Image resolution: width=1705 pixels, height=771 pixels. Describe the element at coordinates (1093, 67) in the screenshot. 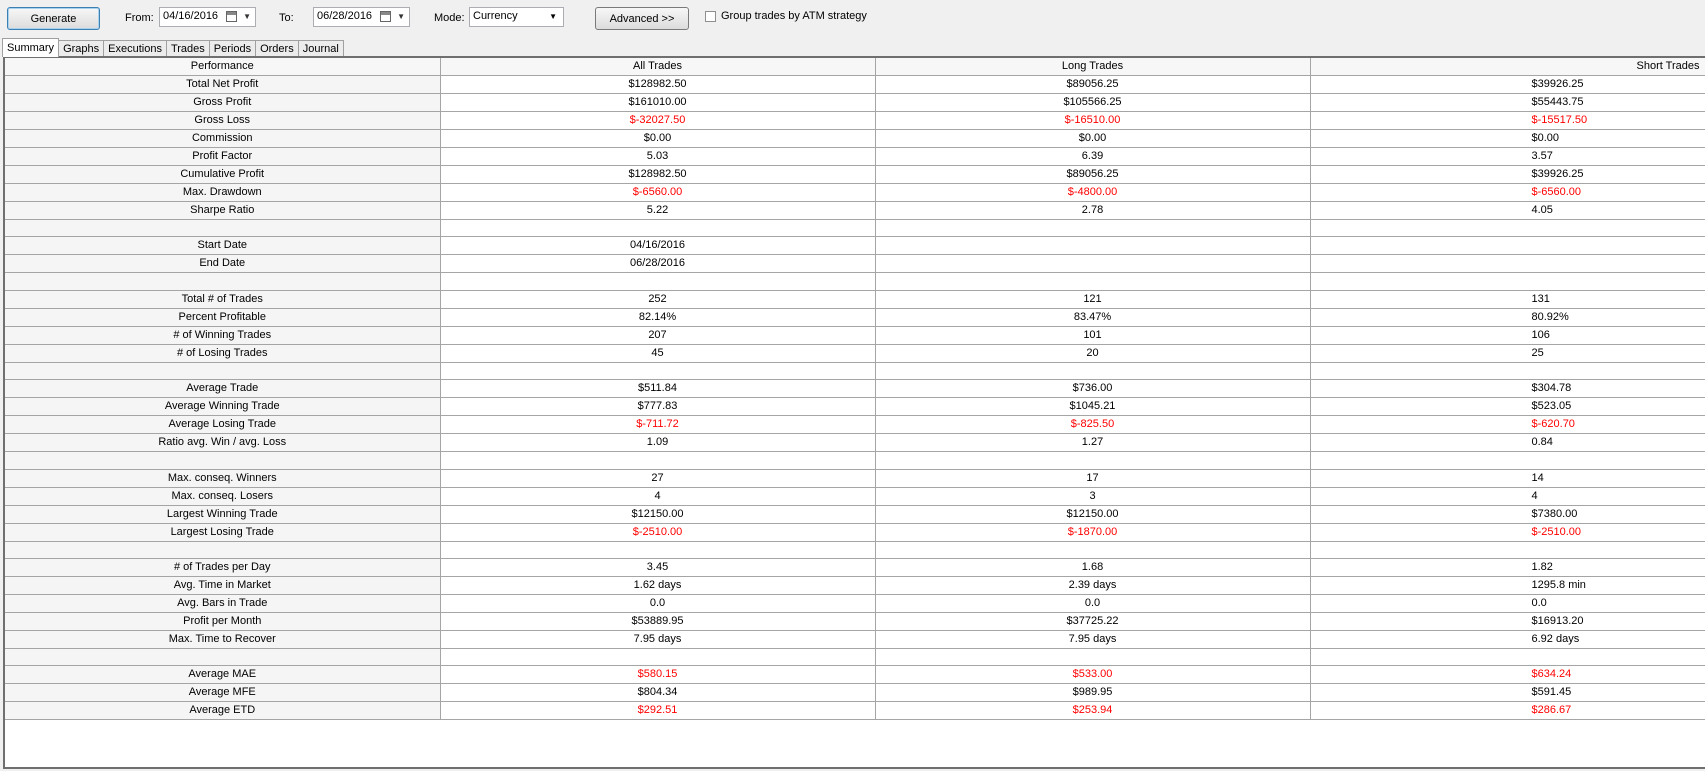

I see `column-header: Long Trades` at that location.